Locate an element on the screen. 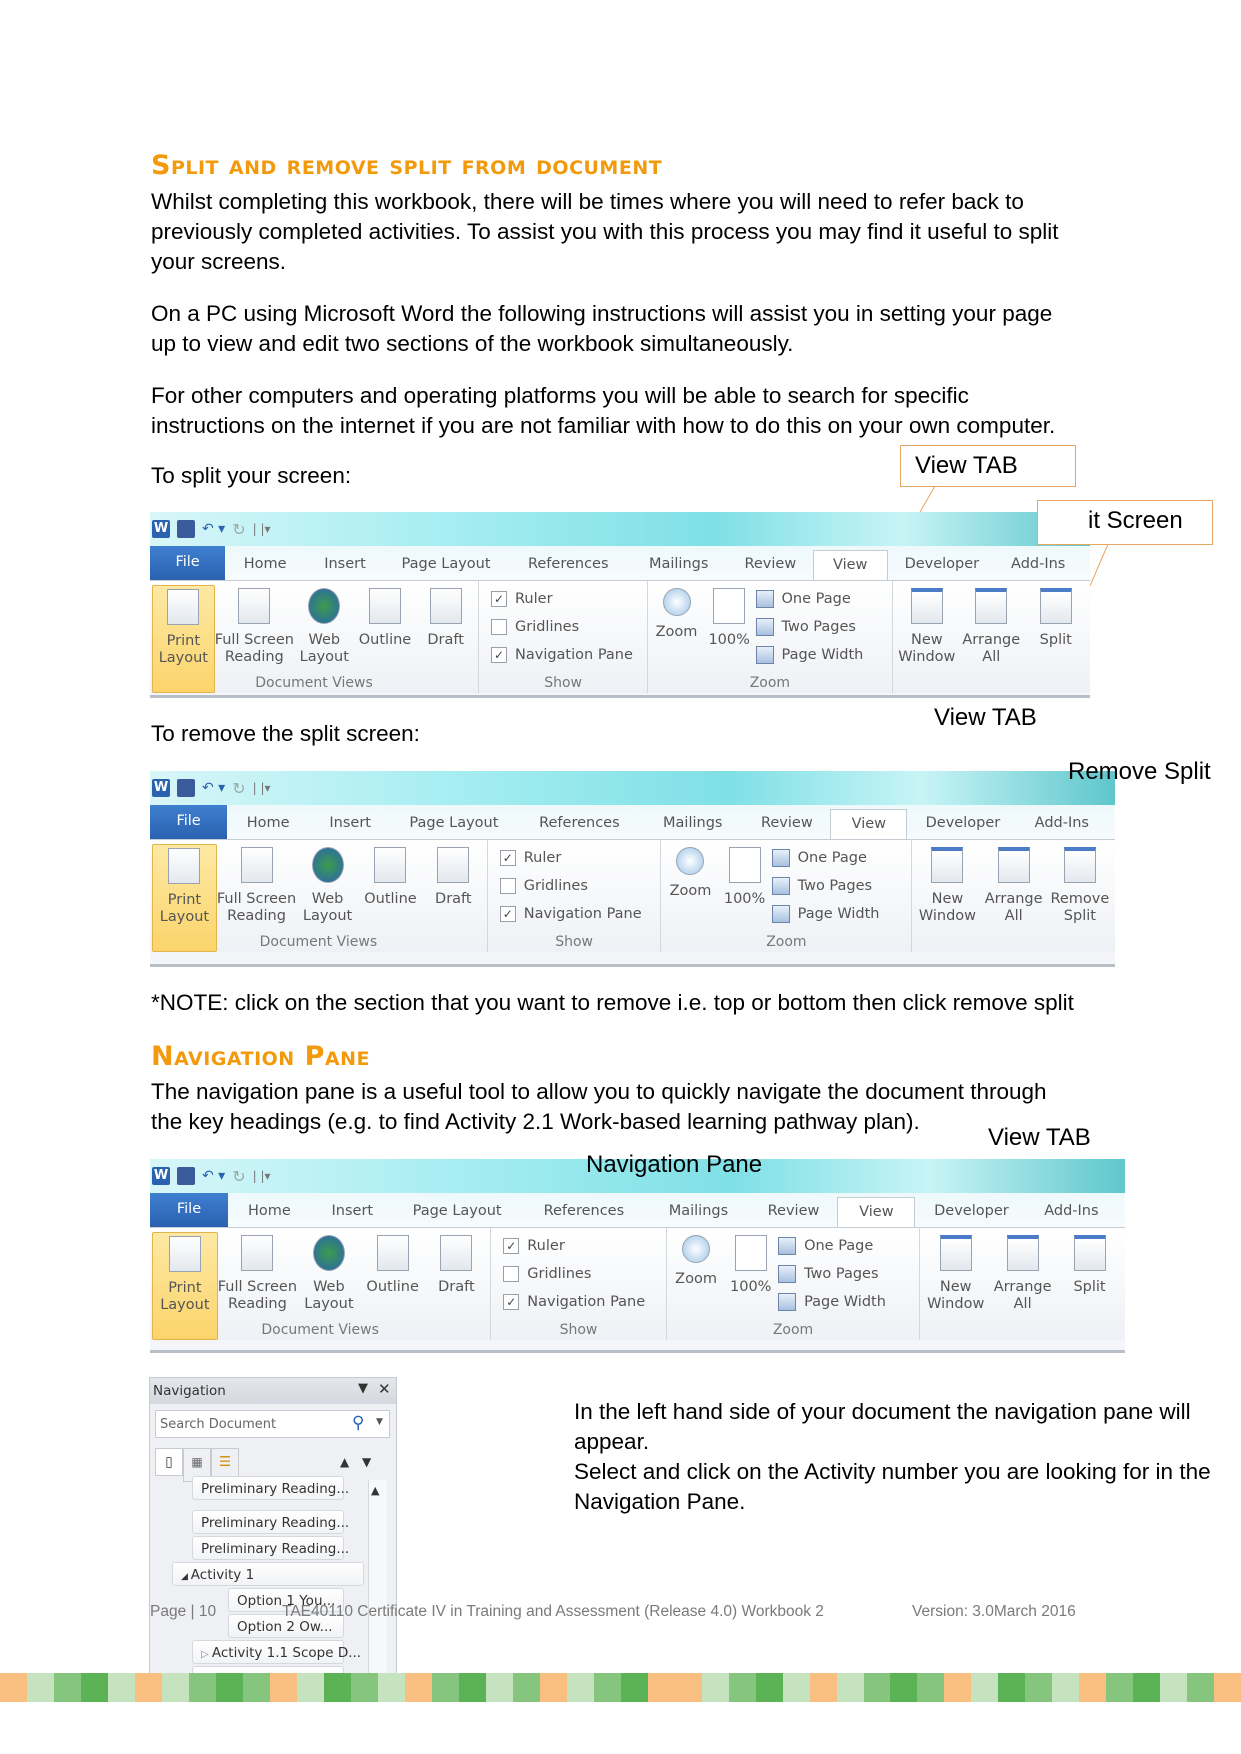  remove-split-button: Remove Split is located at coordinates (1080, 898).